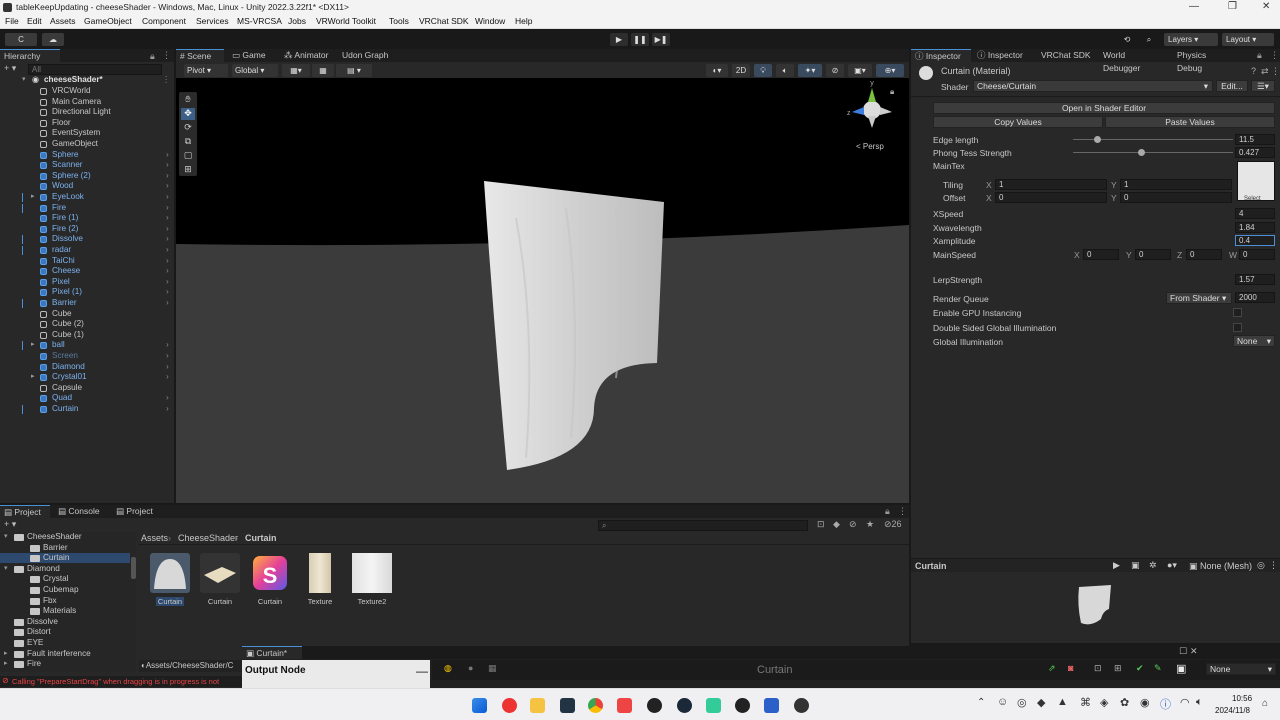  What do you see at coordinates (1199, 298) in the screenshot?
I see `render-queue-dropdown: From Shader ▾` at bounding box center [1199, 298].